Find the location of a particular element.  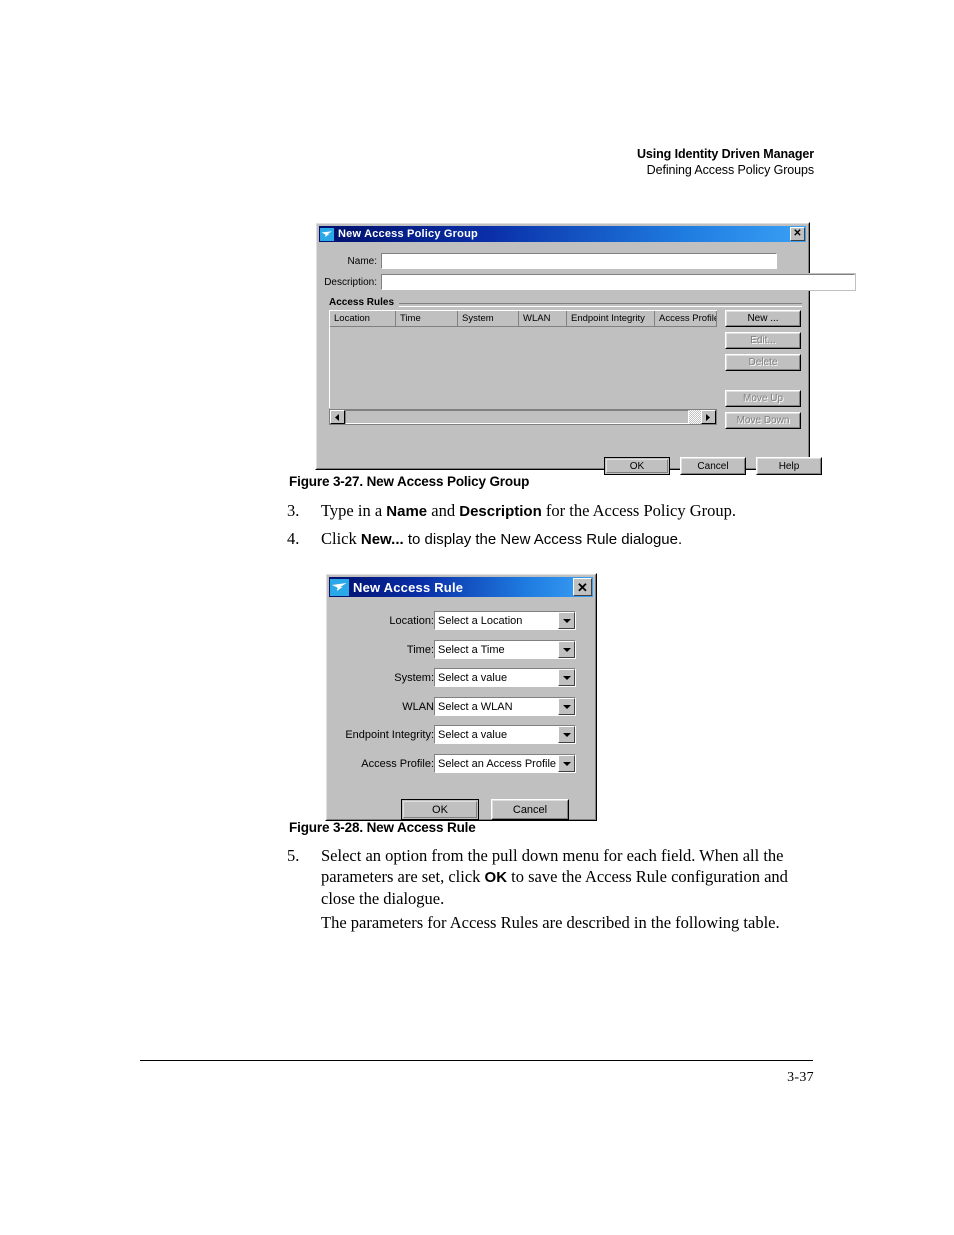

time-dropdown: Select a Time is located at coordinates (505, 649).